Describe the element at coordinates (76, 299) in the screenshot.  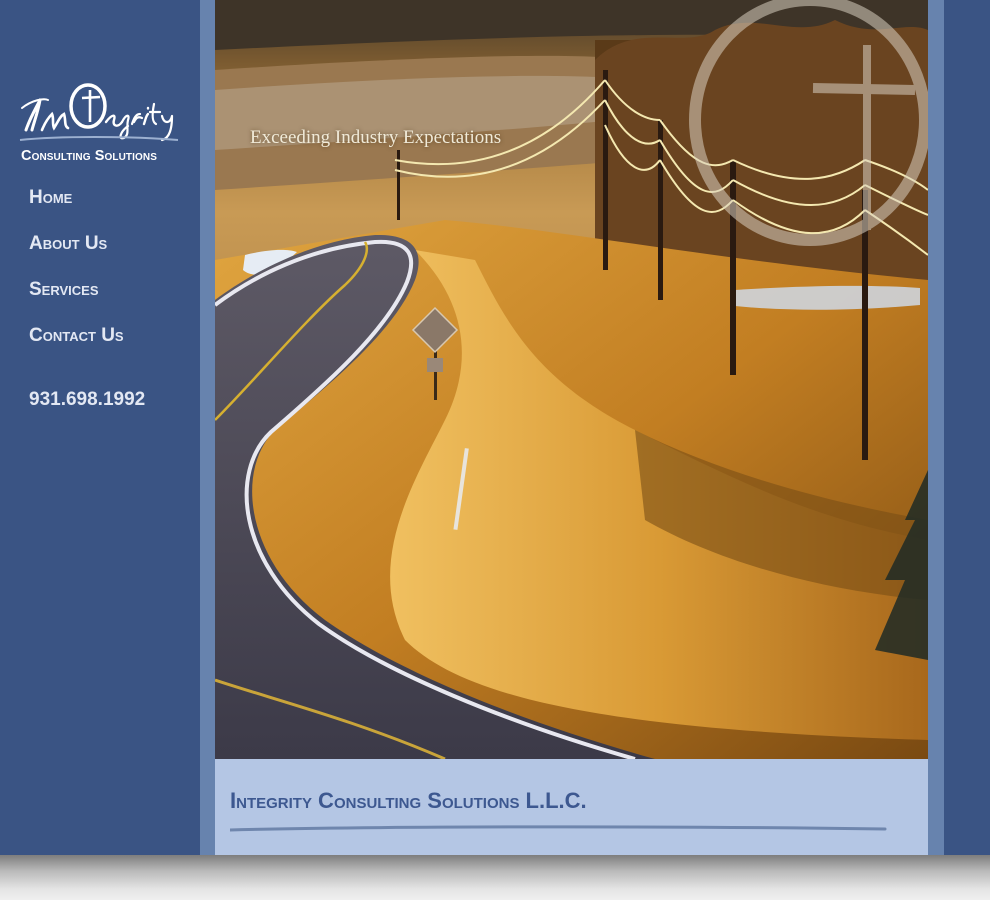
I see `nav-item-services: Services` at that location.